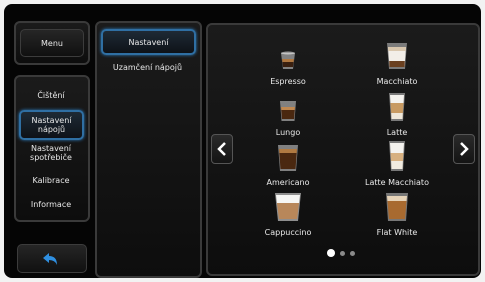 The image size is (485, 282). What do you see at coordinates (397, 107) in the screenshot?
I see `latte-glass-icon` at bounding box center [397, 107].